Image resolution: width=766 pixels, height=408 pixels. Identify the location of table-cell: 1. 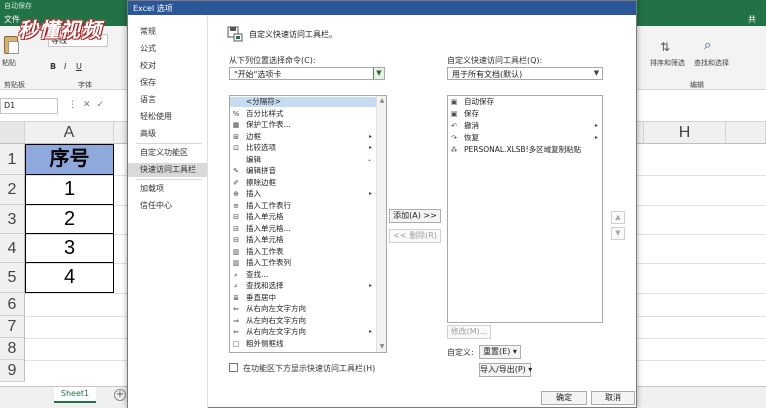
(69, 190).